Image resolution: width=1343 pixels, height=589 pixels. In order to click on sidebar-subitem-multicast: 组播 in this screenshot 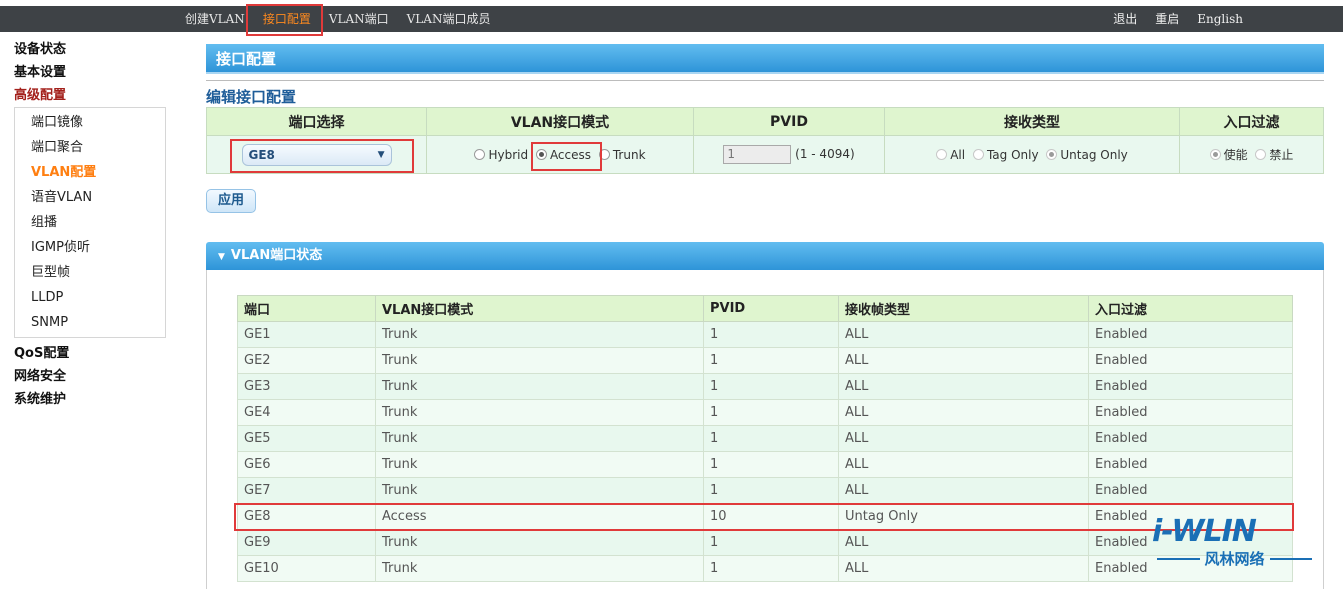, I will do `click(98, 222)`.